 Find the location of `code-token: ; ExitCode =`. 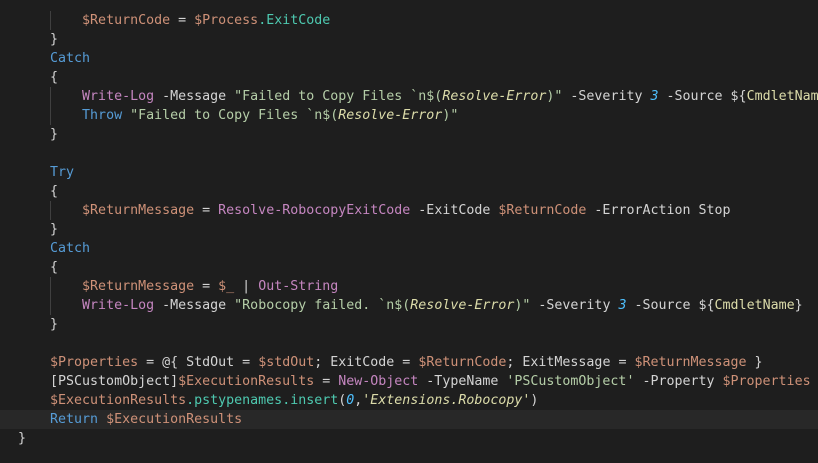

code-token: ; ExitCode = is located at coordinates (366, 362).